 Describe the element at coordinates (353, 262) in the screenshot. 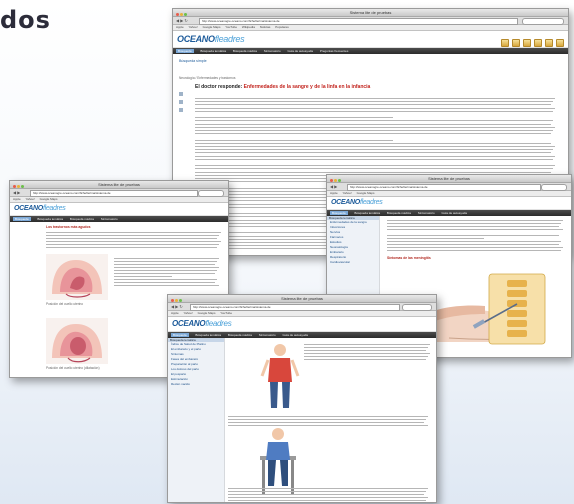

I see `sidebar-item: Cardiovascular` at that location.